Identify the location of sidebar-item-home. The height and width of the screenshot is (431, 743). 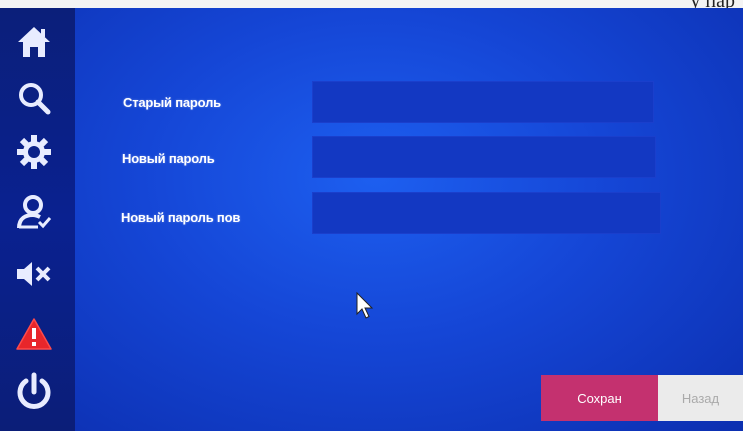
(34, 42).